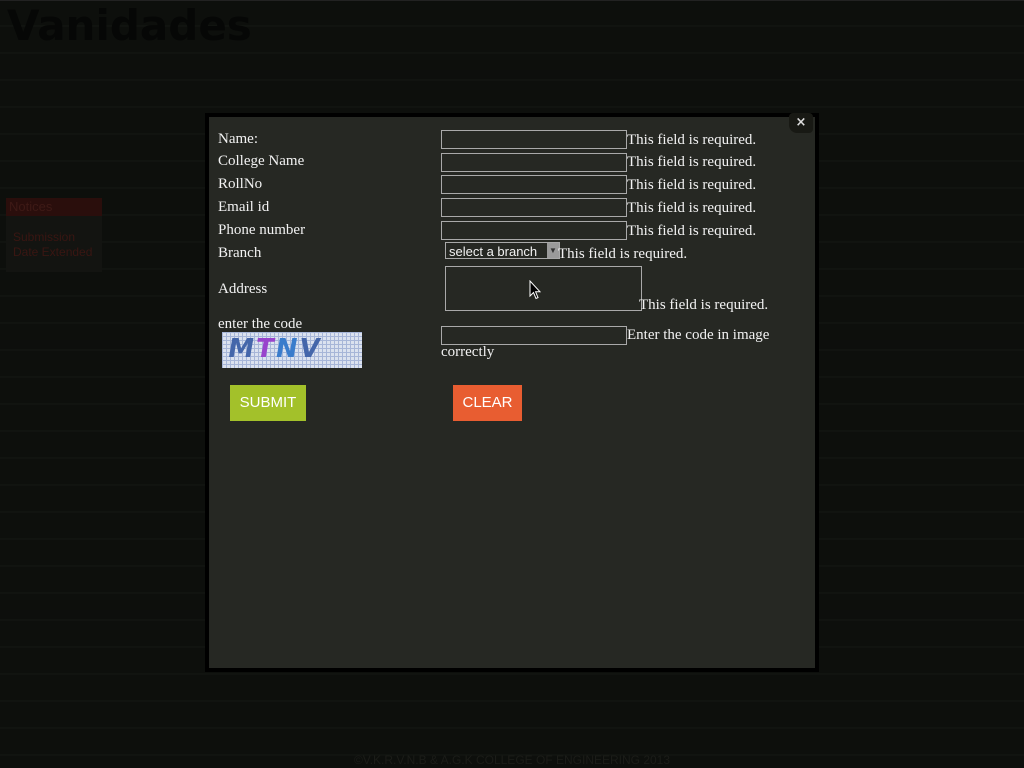 The width and height of the screenshot is (1024, 768). Describe the element at coordinates (692, 231) in the screenshot. I see `phone-error: This field is required.` at that location.